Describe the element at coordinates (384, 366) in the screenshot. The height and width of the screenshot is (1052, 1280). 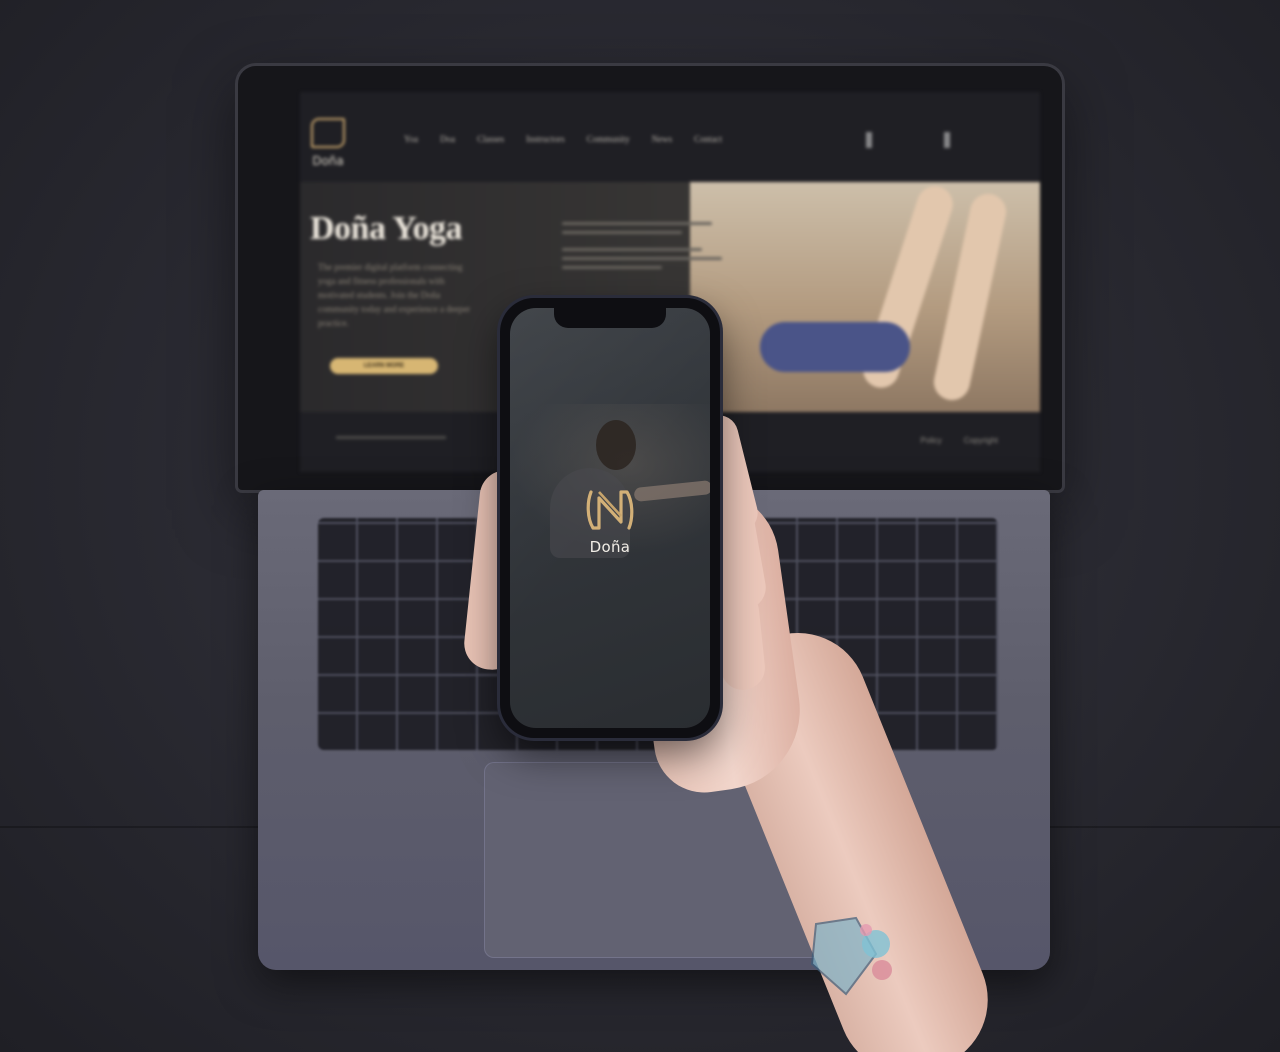
I see `learn-more-button: LEARN MORE` at that location.